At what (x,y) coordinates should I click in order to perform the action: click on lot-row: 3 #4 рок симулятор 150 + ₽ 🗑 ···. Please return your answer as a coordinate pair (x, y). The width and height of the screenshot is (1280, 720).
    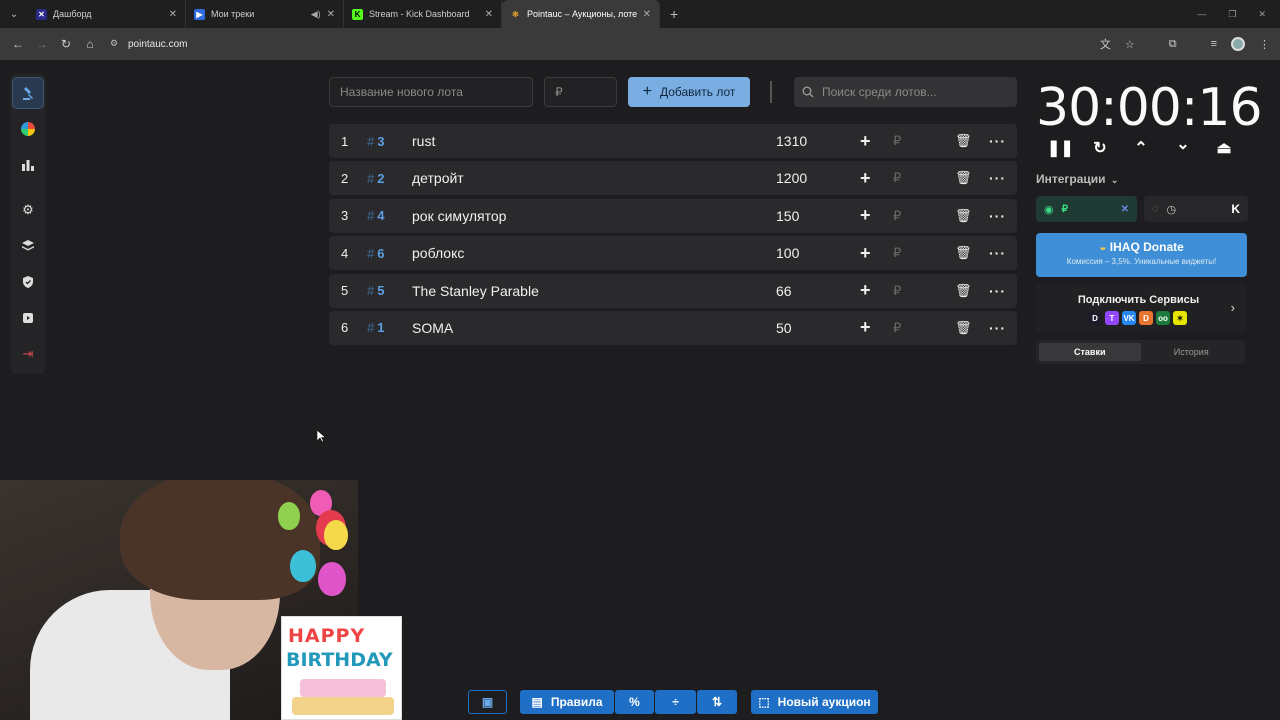
    Looking at the image, I should click on (673, 215).